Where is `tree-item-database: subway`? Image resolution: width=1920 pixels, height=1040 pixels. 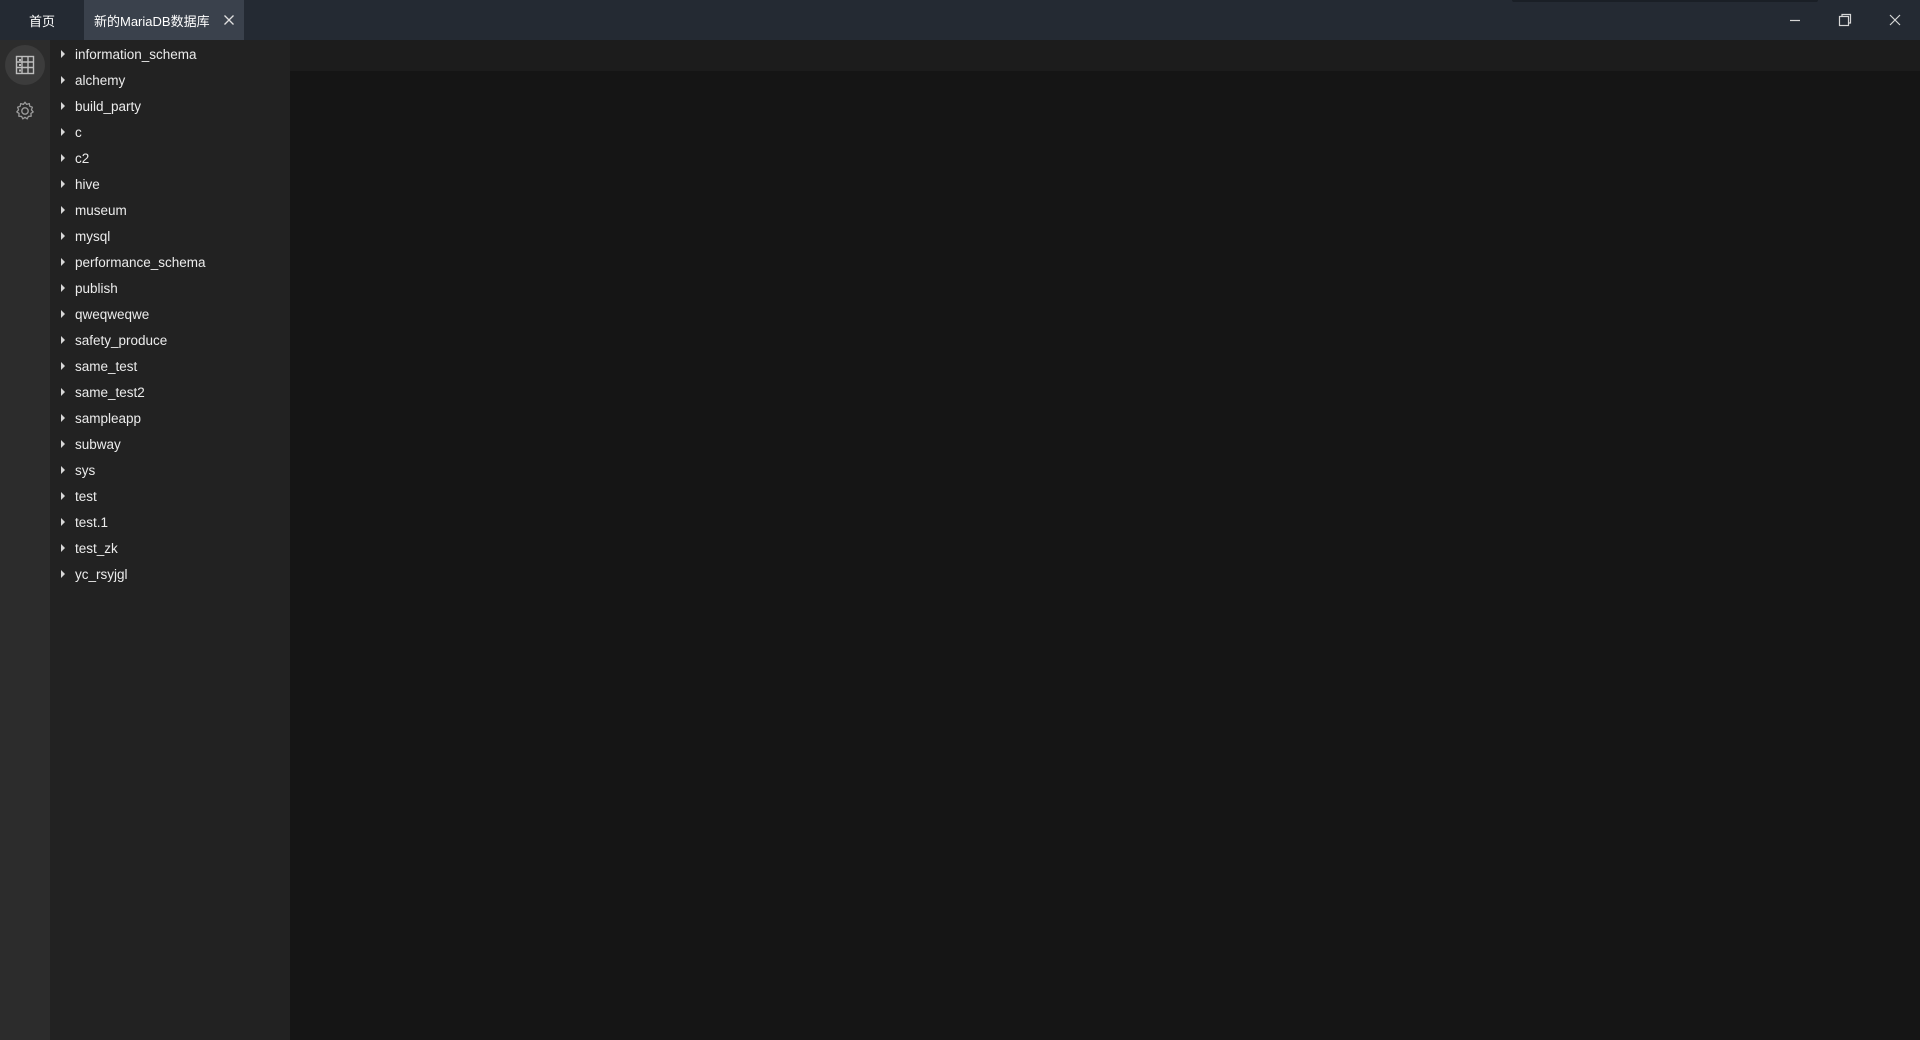 tree-item-database: subway is located at coordinates (170, 444).